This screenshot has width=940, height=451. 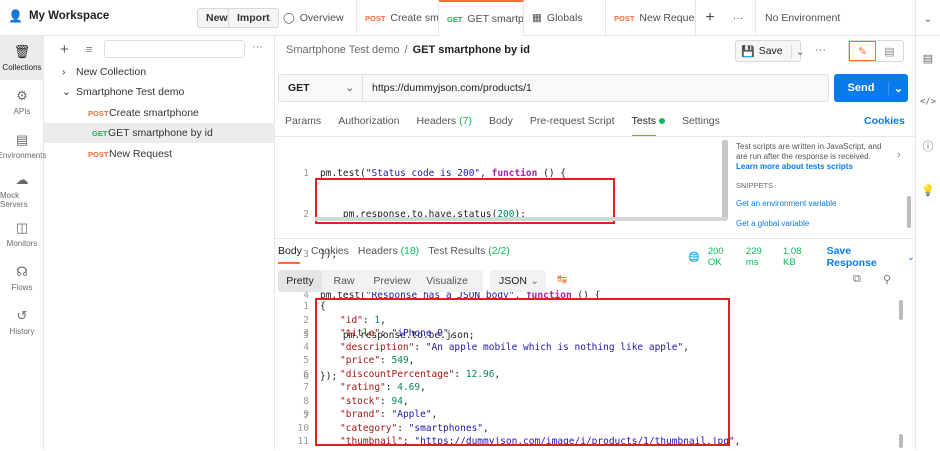 What do you see at coordinates (537, 18) in the screenshot?
I see `globals-icon: ▦` at bounding box center [537, 18].